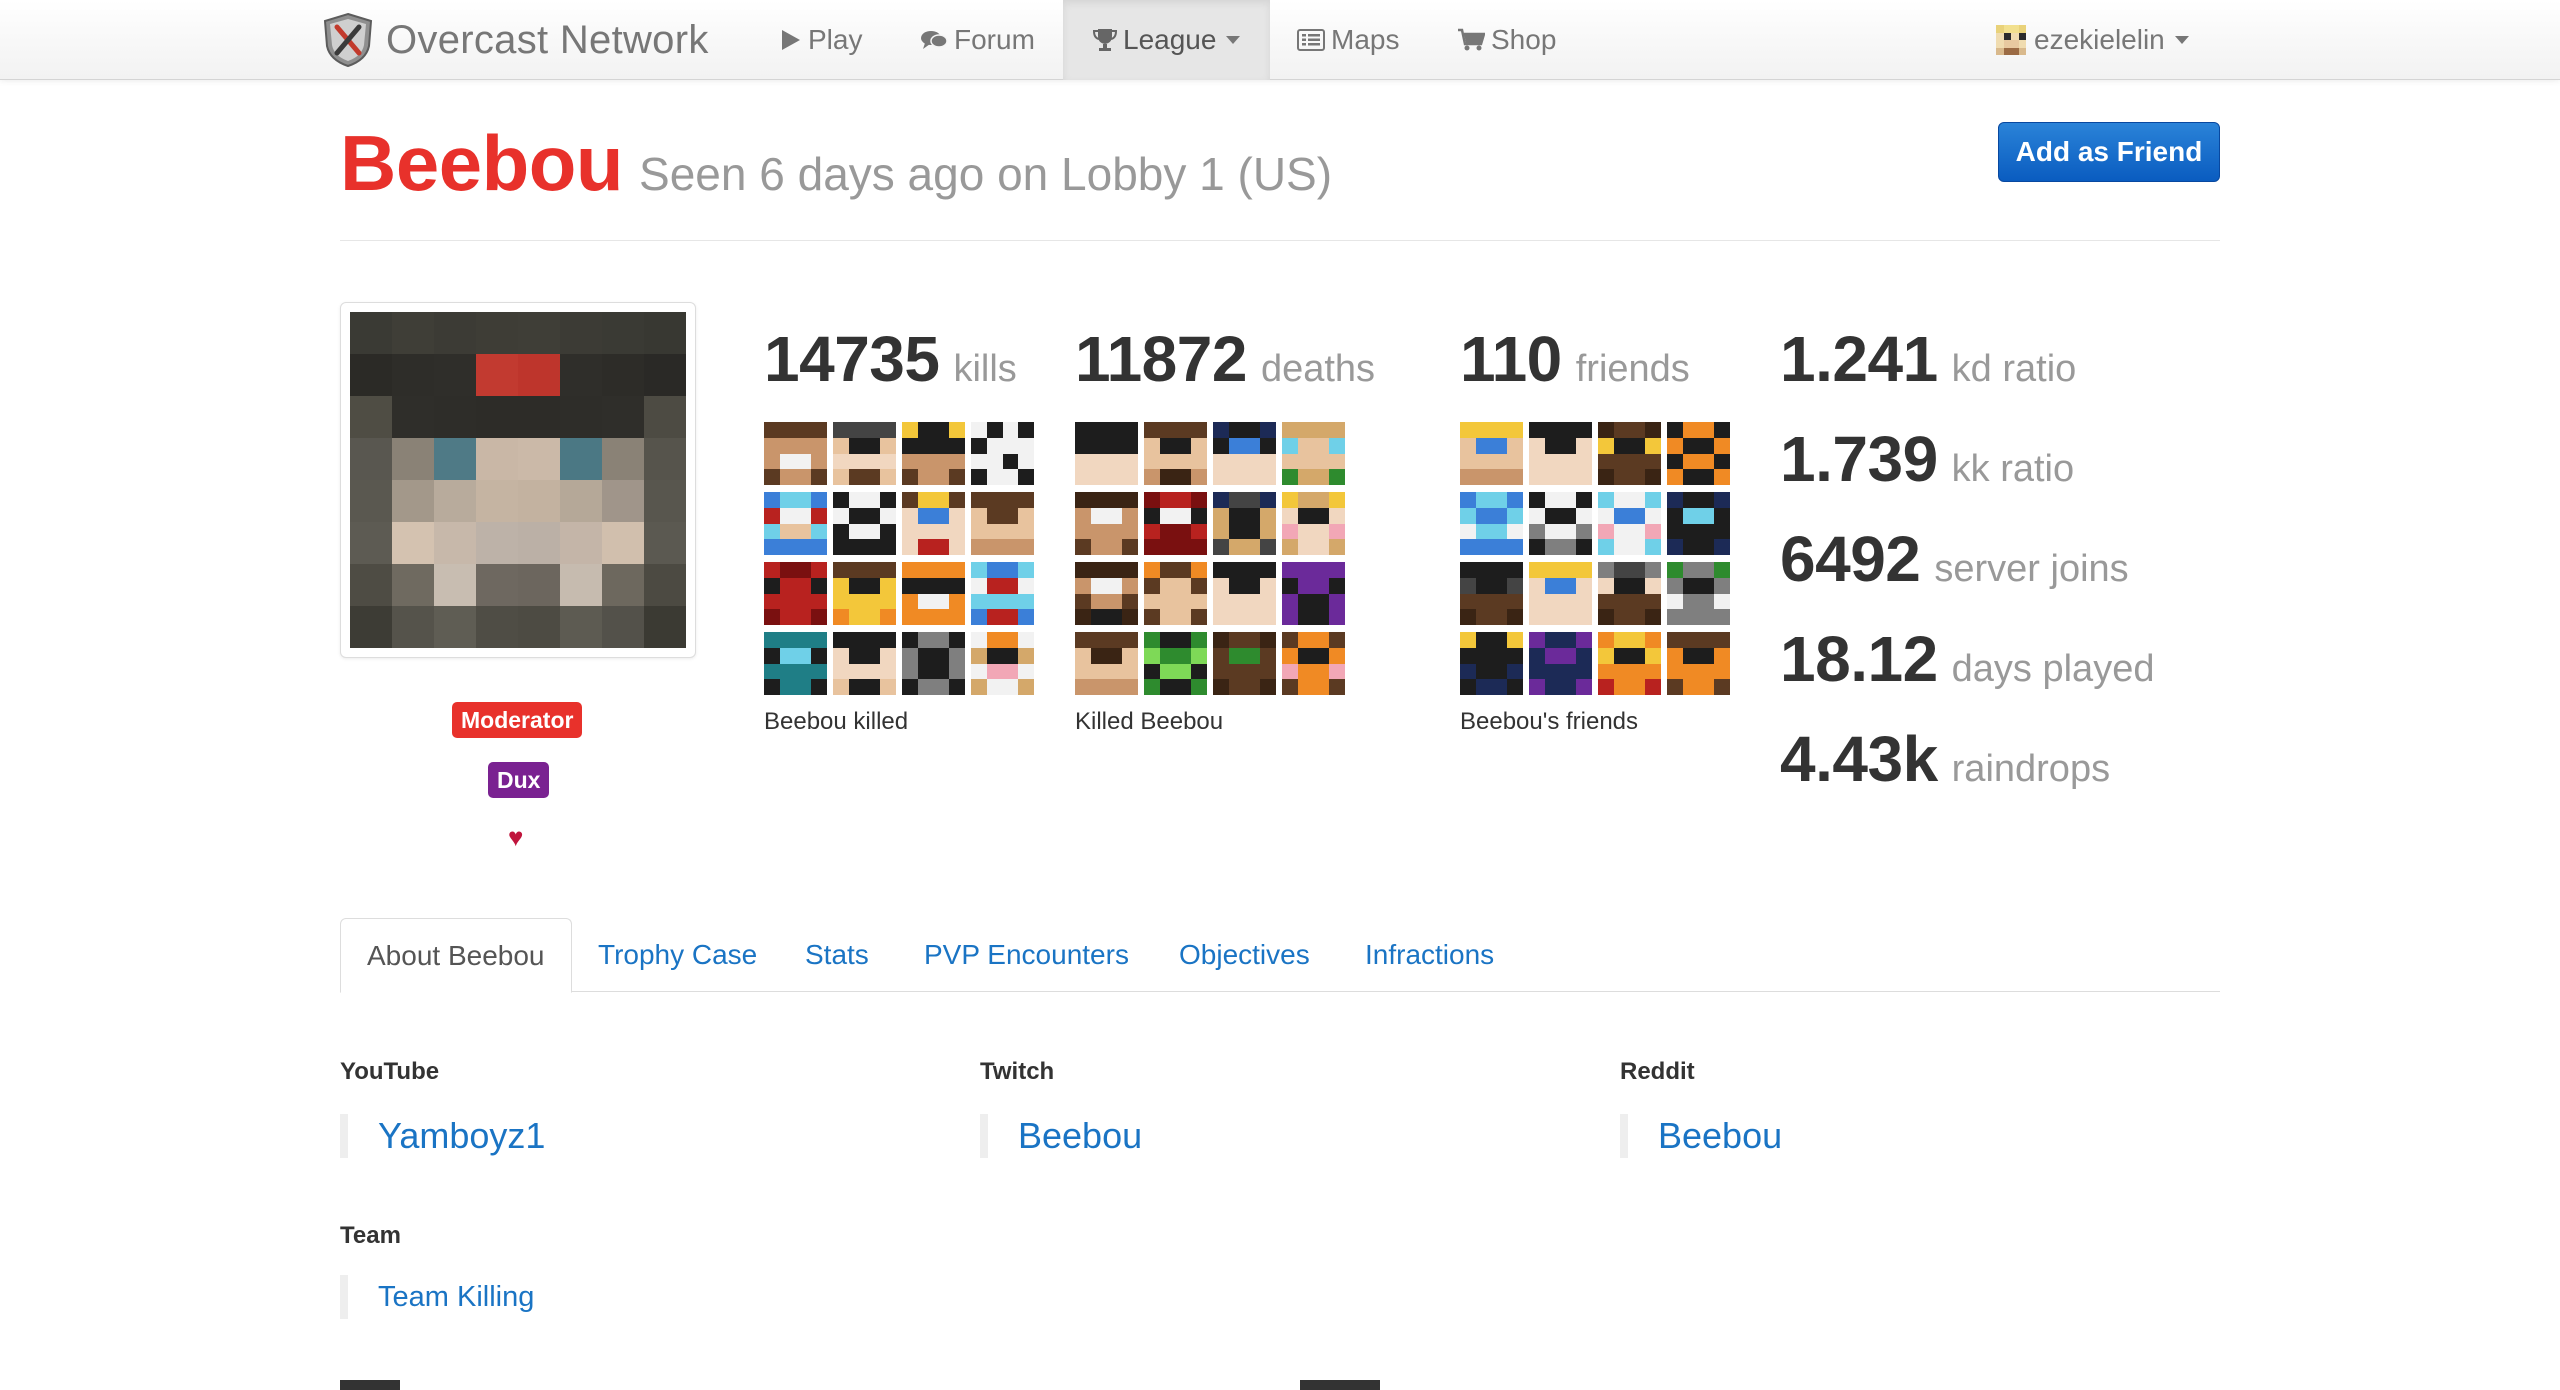 This screenshot has height=1390, width=2560. I want to click on tab-objectives: Objectives, so click(1244, 955).